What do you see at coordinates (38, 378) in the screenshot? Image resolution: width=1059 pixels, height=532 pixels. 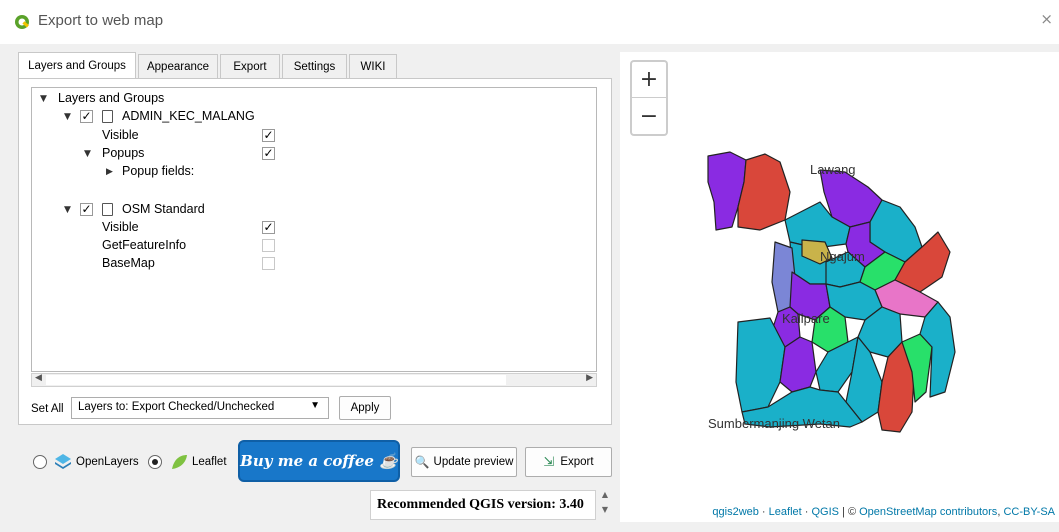 I see `scroll-left-icon: ◀` at bounding box center [38, 378].